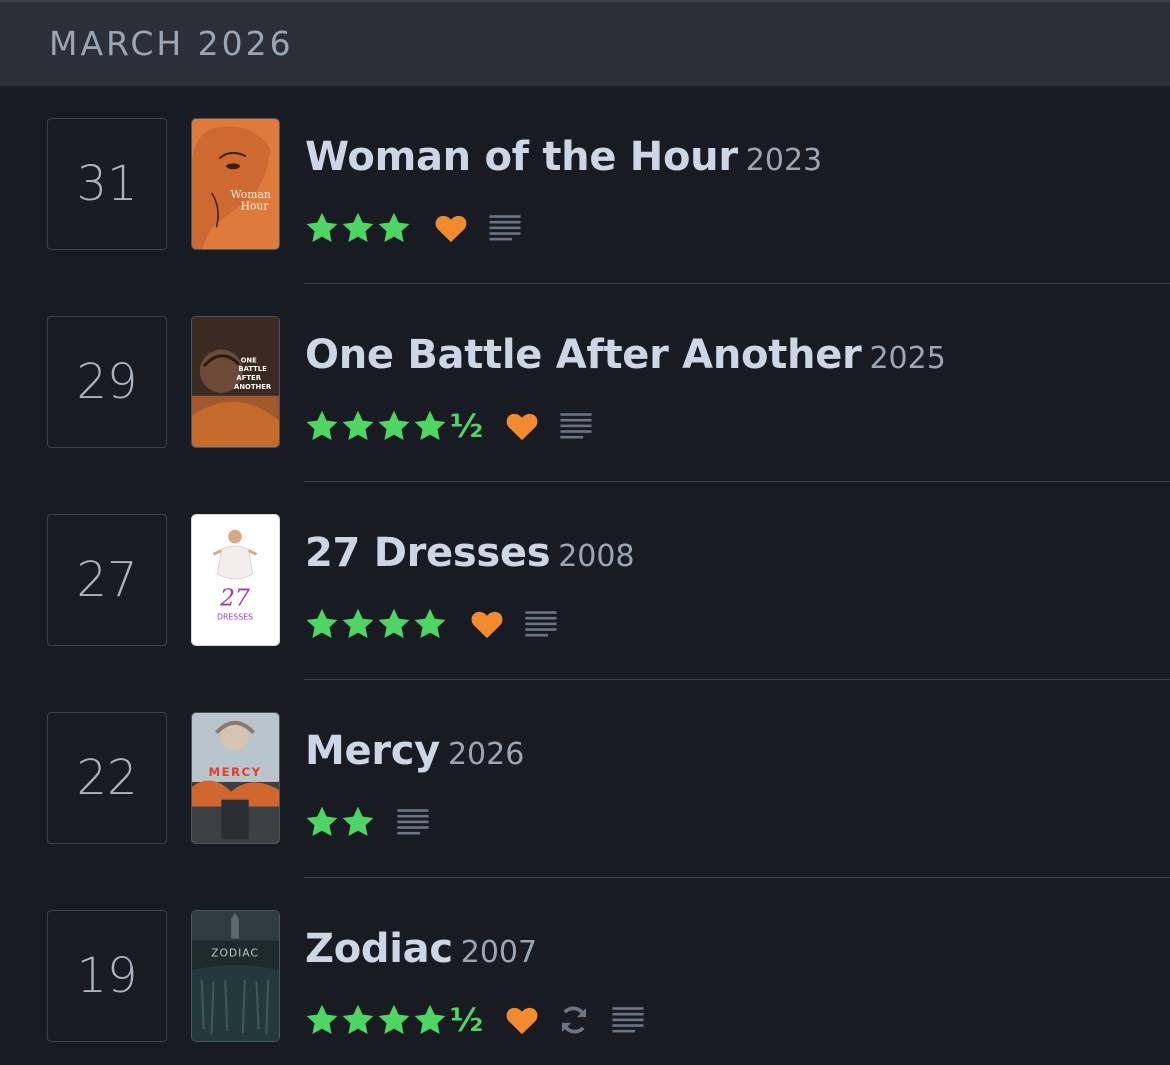  I want to click on poster-text: ONE, so click(249, 360).